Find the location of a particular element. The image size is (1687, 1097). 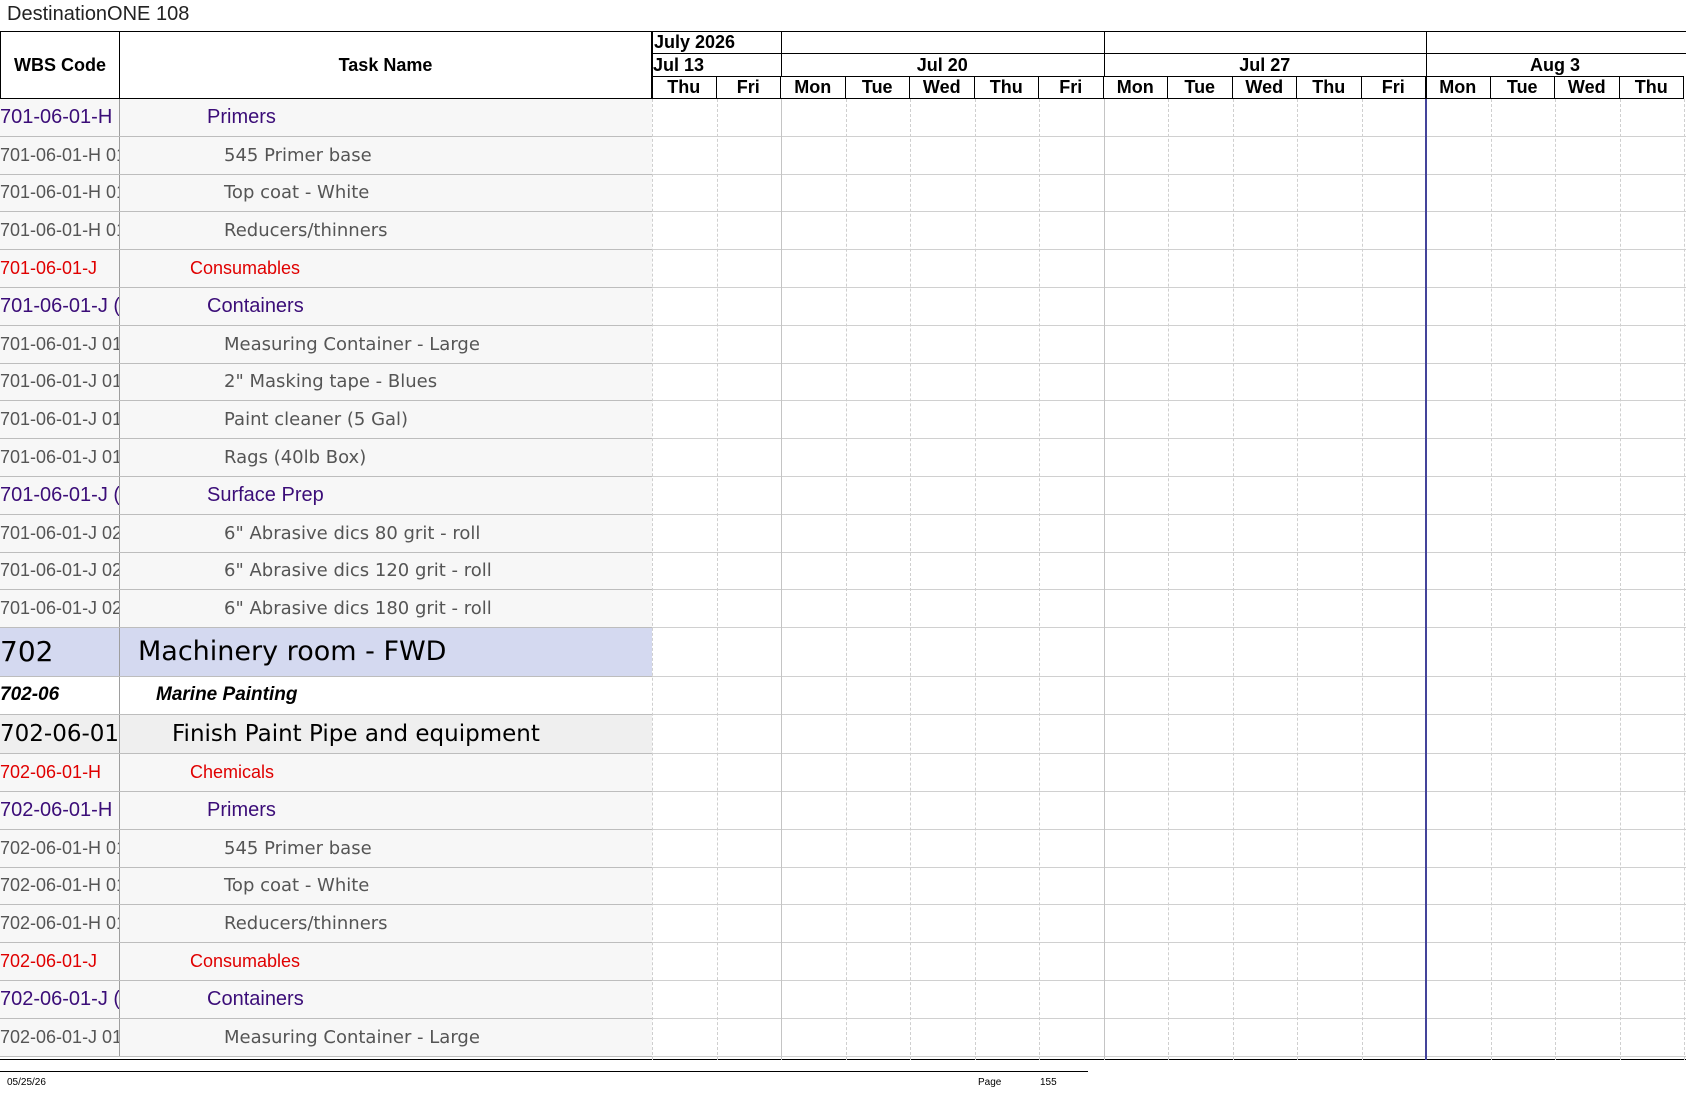

wbs-code-cell: 702-06-01-H is located at coordinates (60, 772).